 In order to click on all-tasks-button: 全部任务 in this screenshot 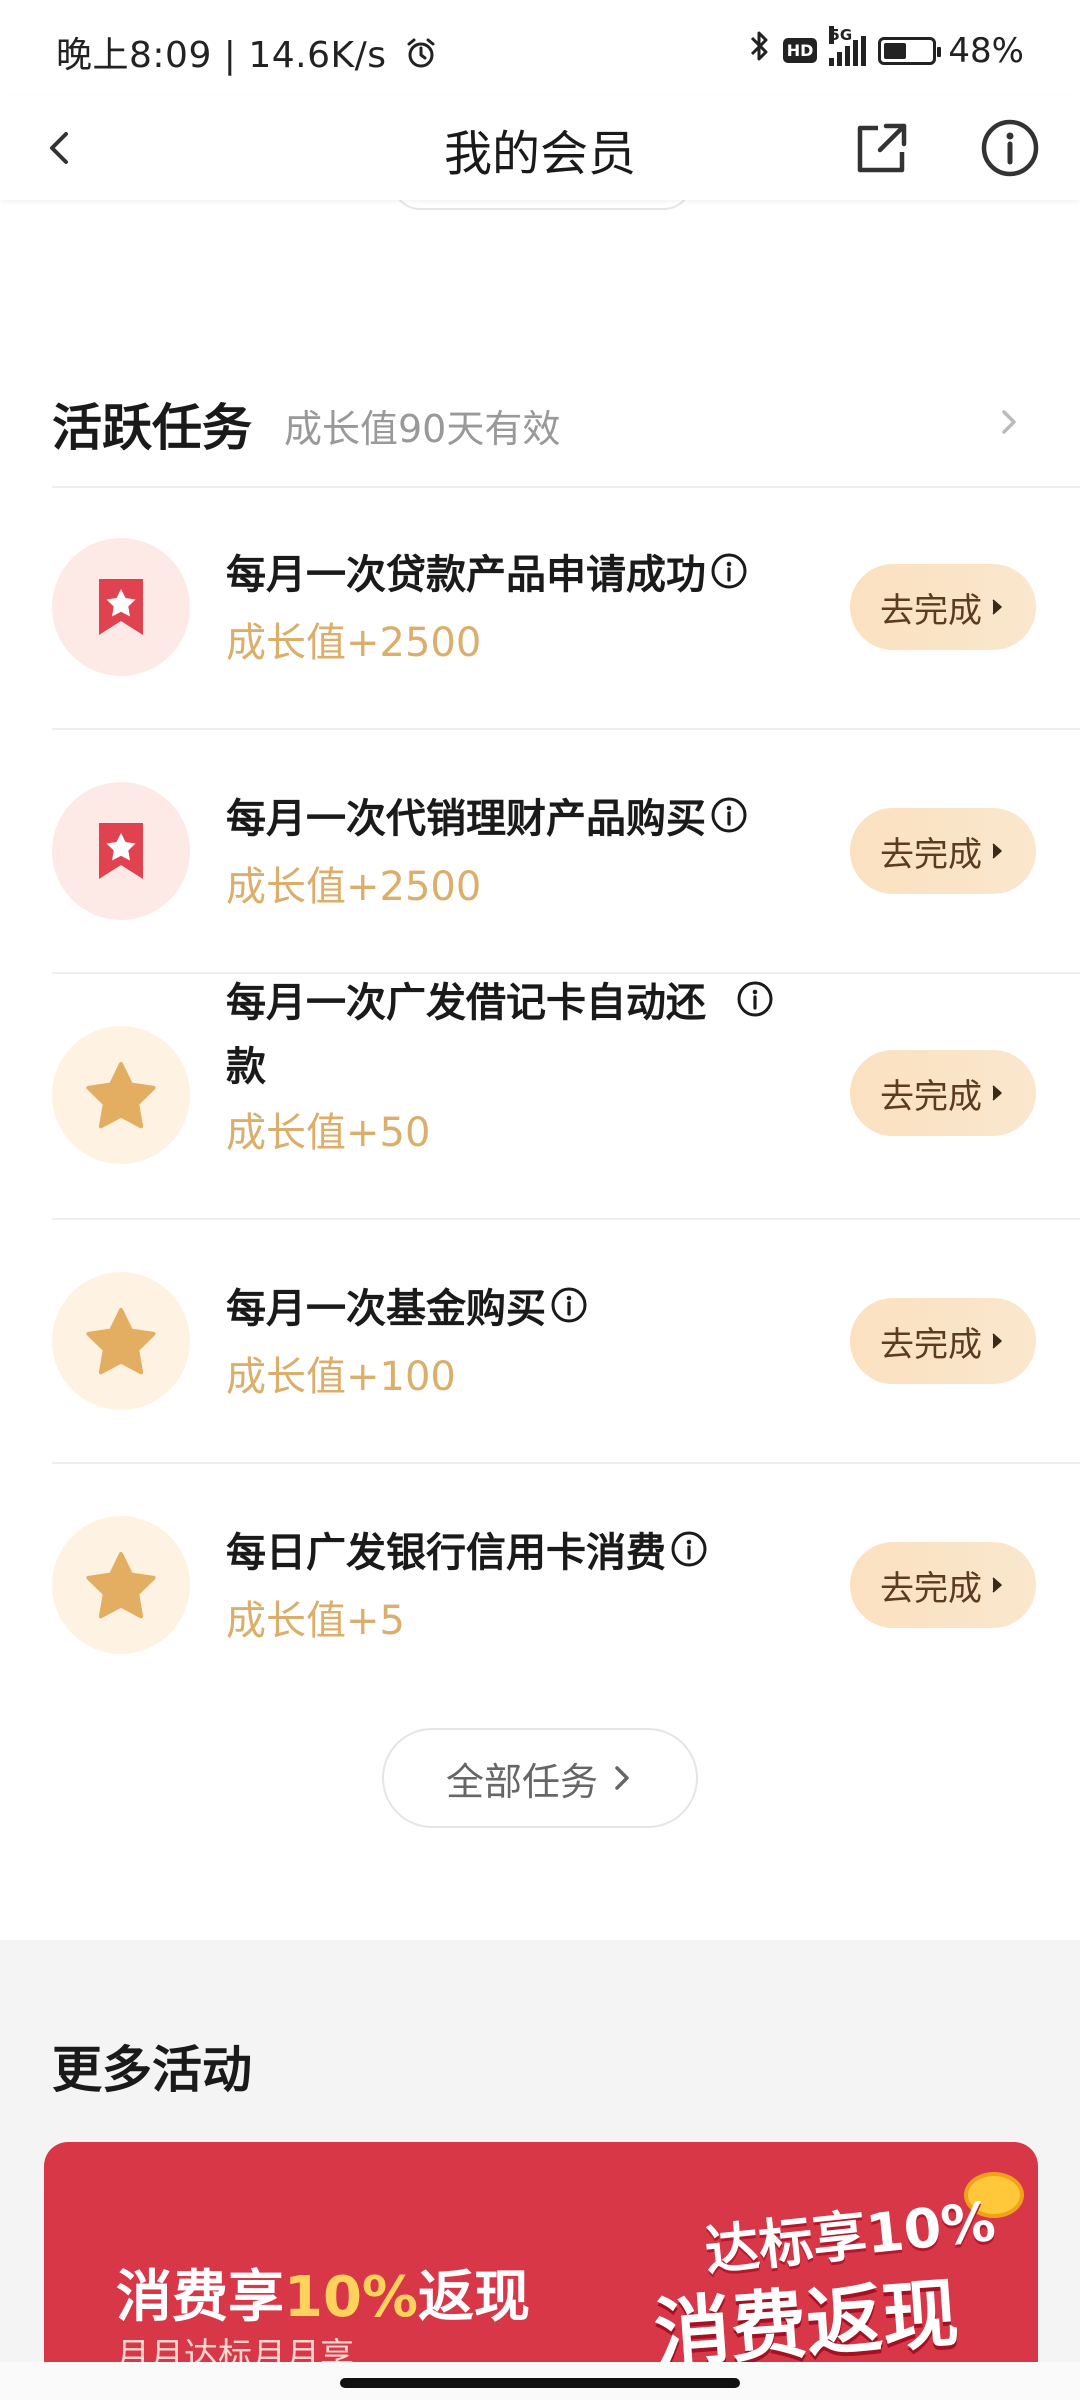, I will do `click(540, 1778)`.